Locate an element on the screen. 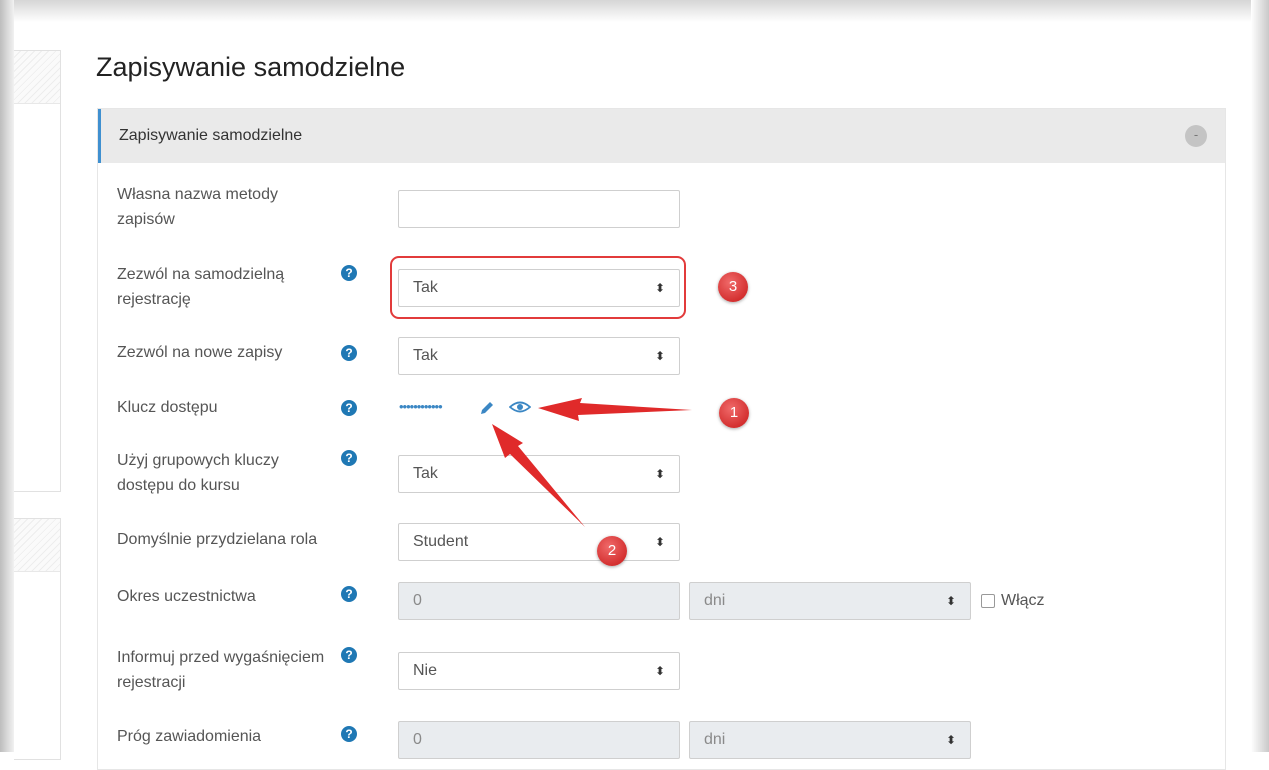 This screenshot has height=770, width=1269. section-header: Zapisywanie samodzielne - is located at coordinates (661, 136).